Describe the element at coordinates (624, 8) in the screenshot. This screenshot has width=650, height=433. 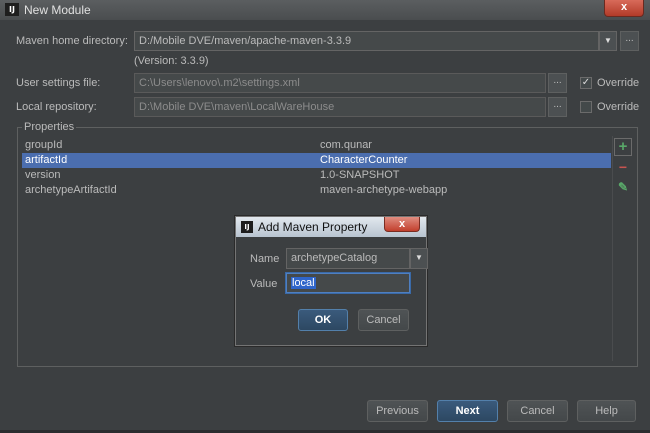
I see `window-close-button: x` at that location.